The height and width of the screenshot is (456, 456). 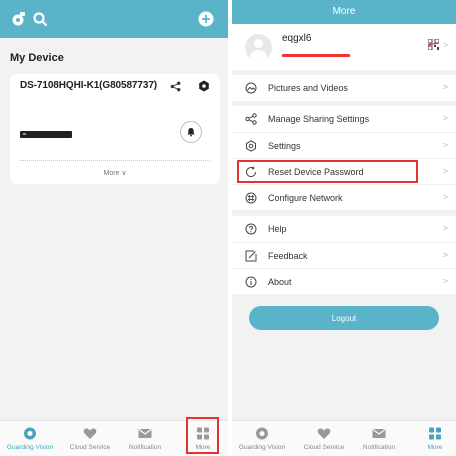 I want to click on profile-row: eqgxl6 >, so click(x=344, y=47).